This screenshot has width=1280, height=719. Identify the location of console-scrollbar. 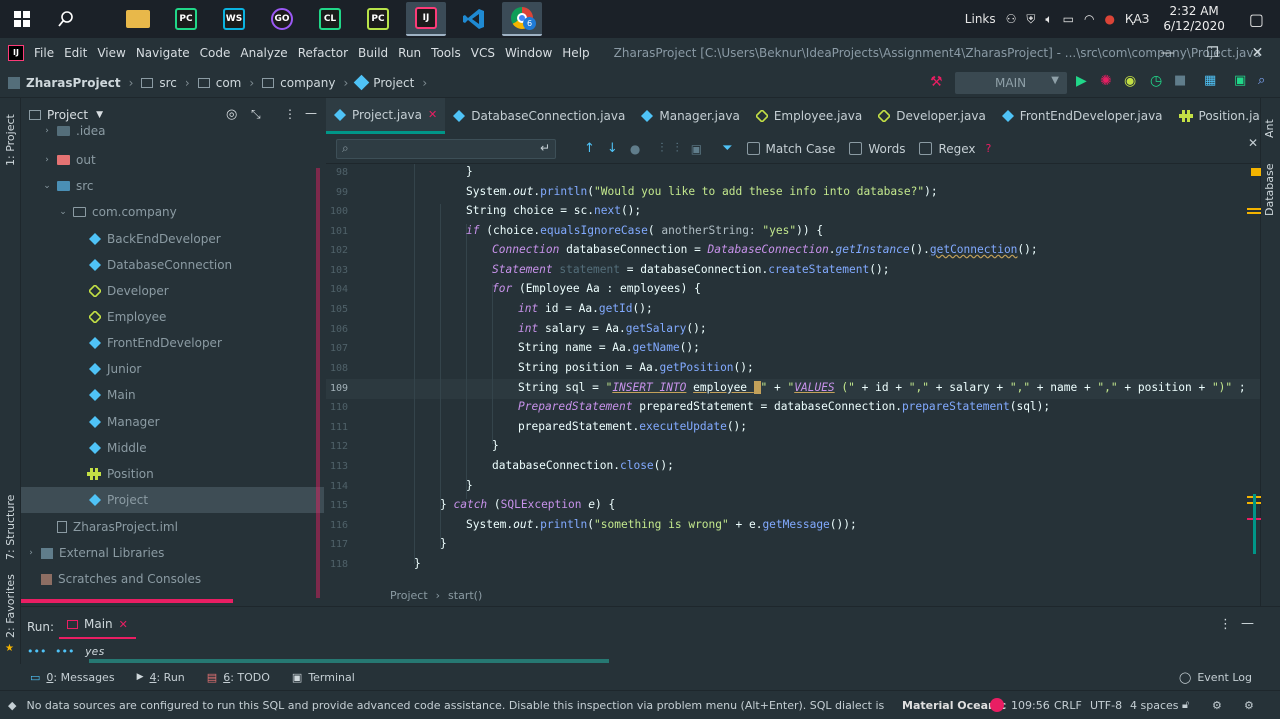
(349, 661).